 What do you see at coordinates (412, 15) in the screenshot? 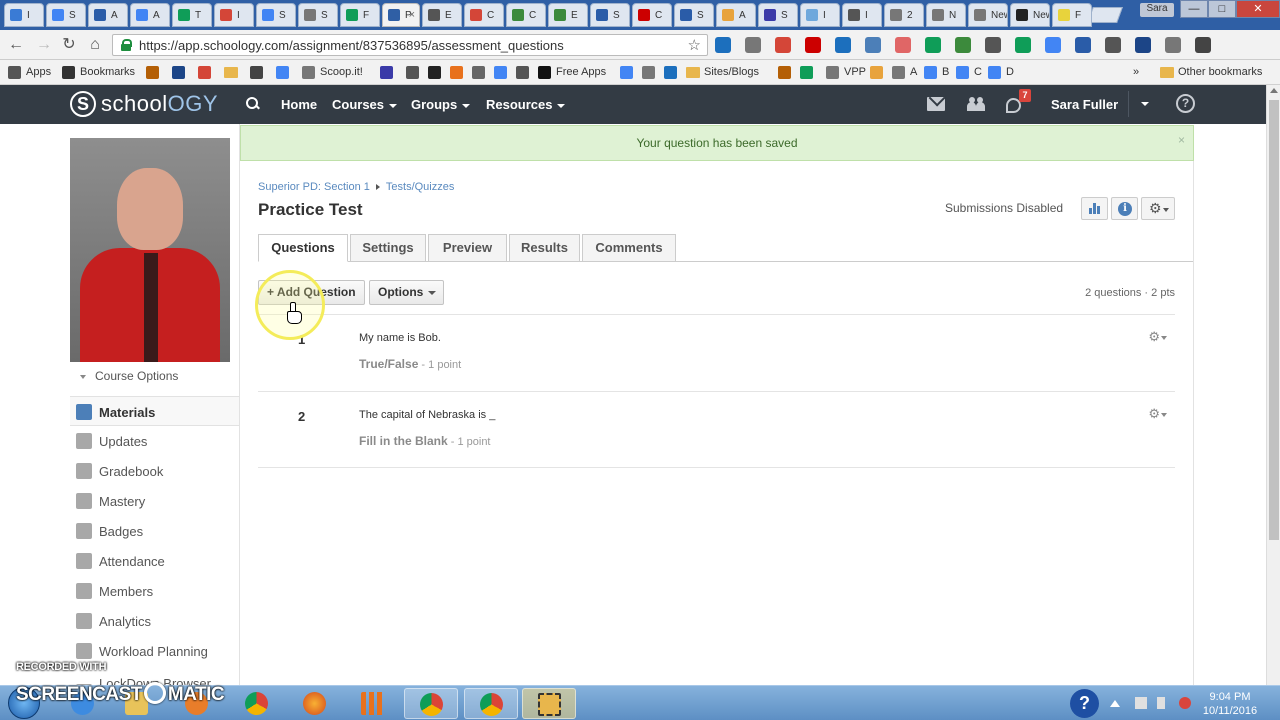
I see `close-tab-icon: ×` at bounding box center [412, 15].